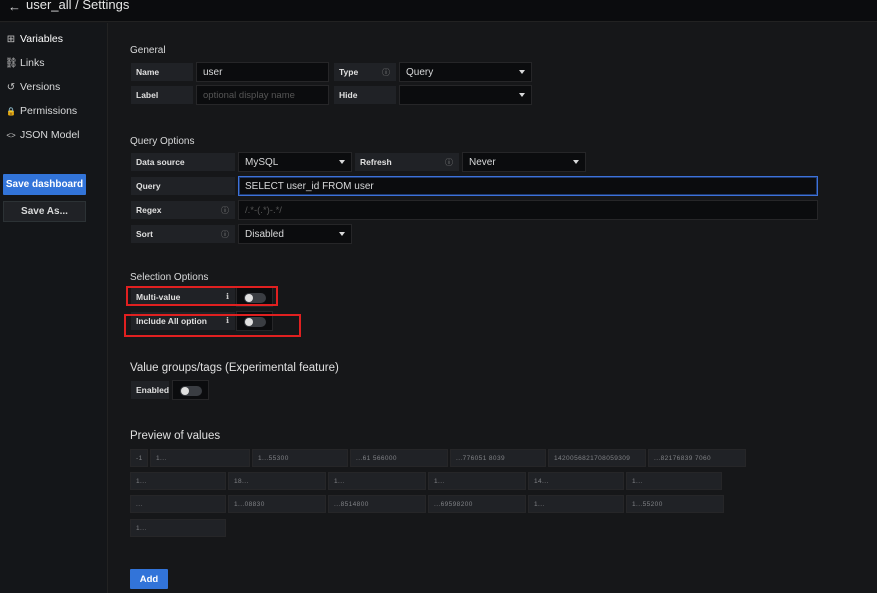 The width and height of the screenshot is (877, 593). Describe the element at coordinates (477, 504) in the screenshot. I see `preview-value-chip: ...69598200` at that location.